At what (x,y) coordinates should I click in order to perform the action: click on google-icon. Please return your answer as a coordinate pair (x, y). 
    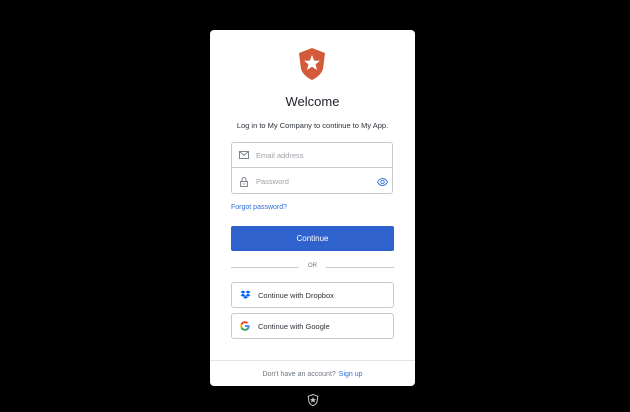
    Looking at the image, I should click on (245, 326).